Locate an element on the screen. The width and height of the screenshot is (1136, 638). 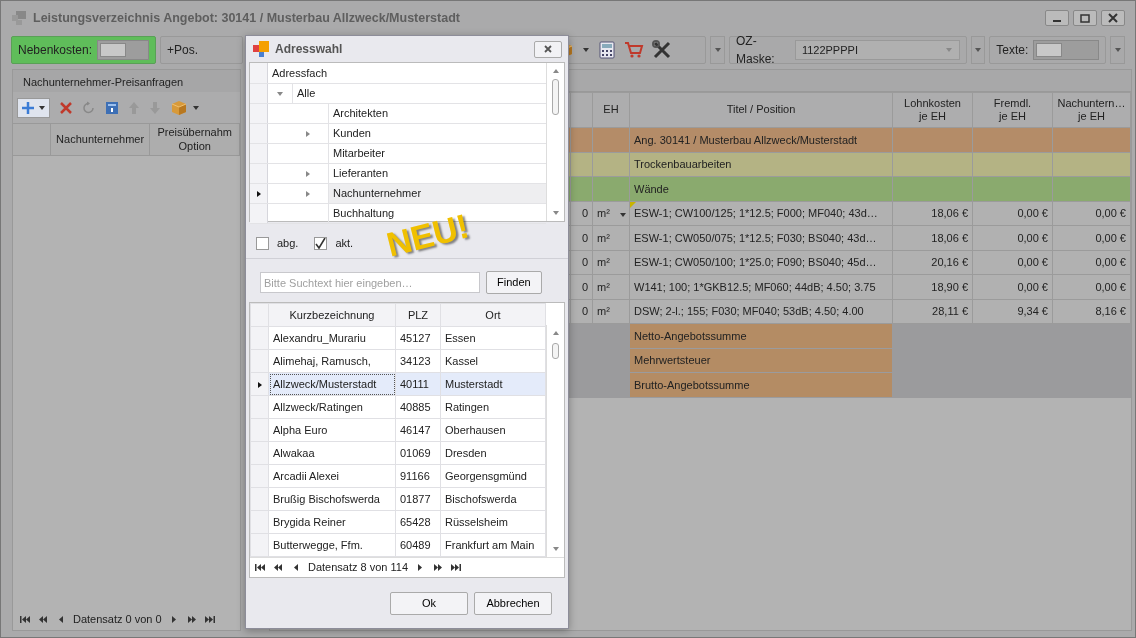
minimize-button is located at coordinates (1057, 18).